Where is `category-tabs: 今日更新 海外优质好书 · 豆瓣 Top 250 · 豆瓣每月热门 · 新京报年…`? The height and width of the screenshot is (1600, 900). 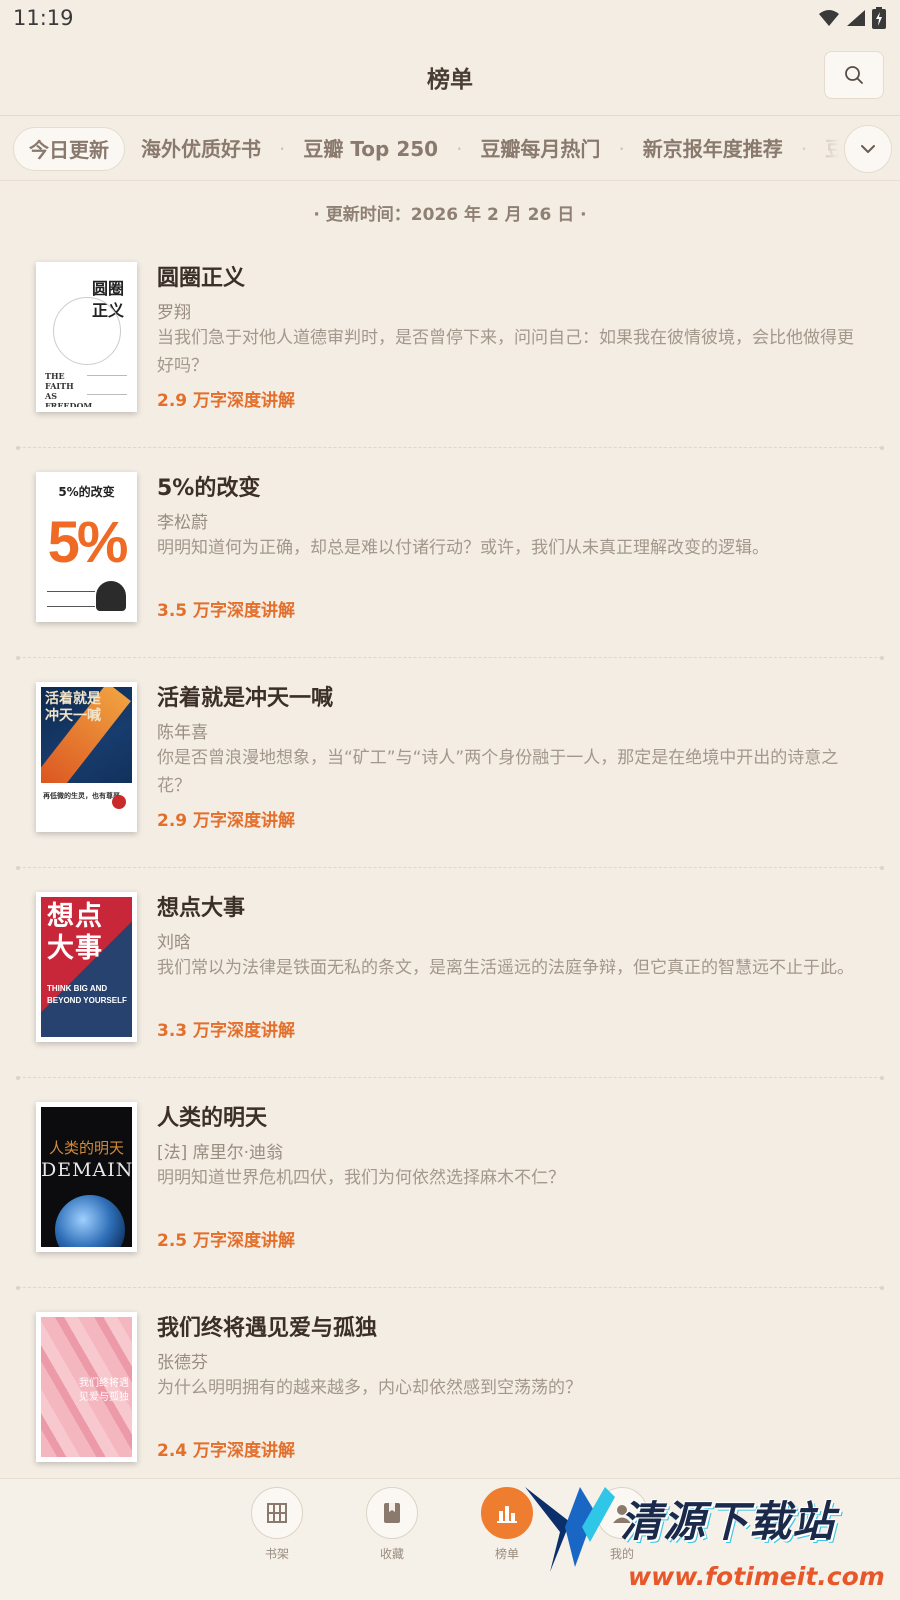 category-tabs: 今日更新 海外优质好书 · 豆瓣 Top 250 · 豆瓣每月热门 · 新京报年… is located at coordinates (450, 149).